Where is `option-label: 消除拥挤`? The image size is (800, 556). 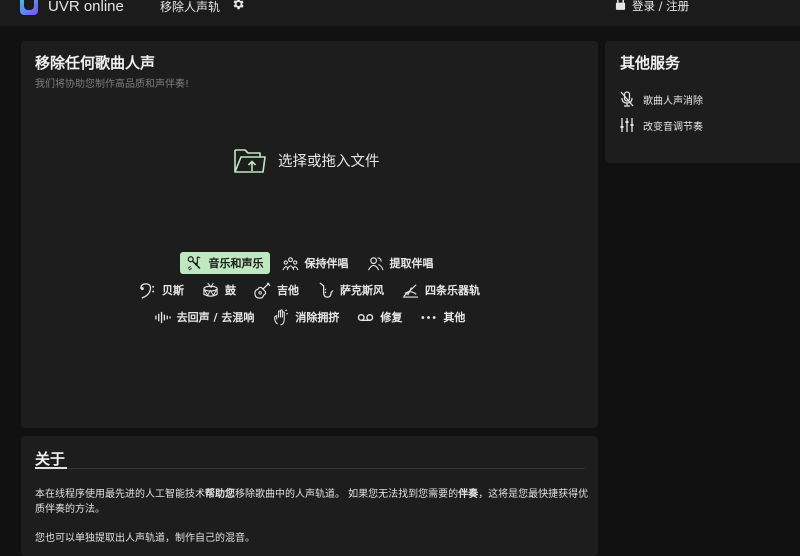 option-label: 消除拥挤 is located at coordinates (317, 317).